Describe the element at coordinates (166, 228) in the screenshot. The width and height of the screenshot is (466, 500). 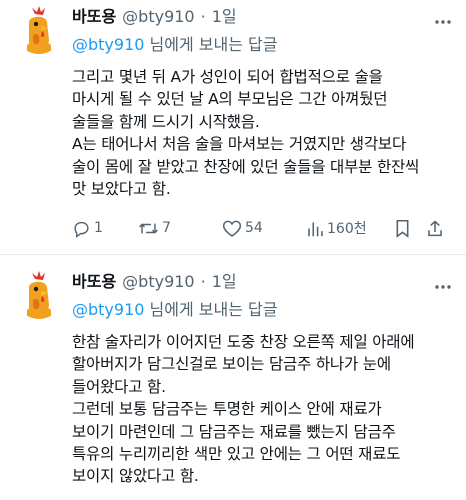
I see `retweet-count: 7` at that location.